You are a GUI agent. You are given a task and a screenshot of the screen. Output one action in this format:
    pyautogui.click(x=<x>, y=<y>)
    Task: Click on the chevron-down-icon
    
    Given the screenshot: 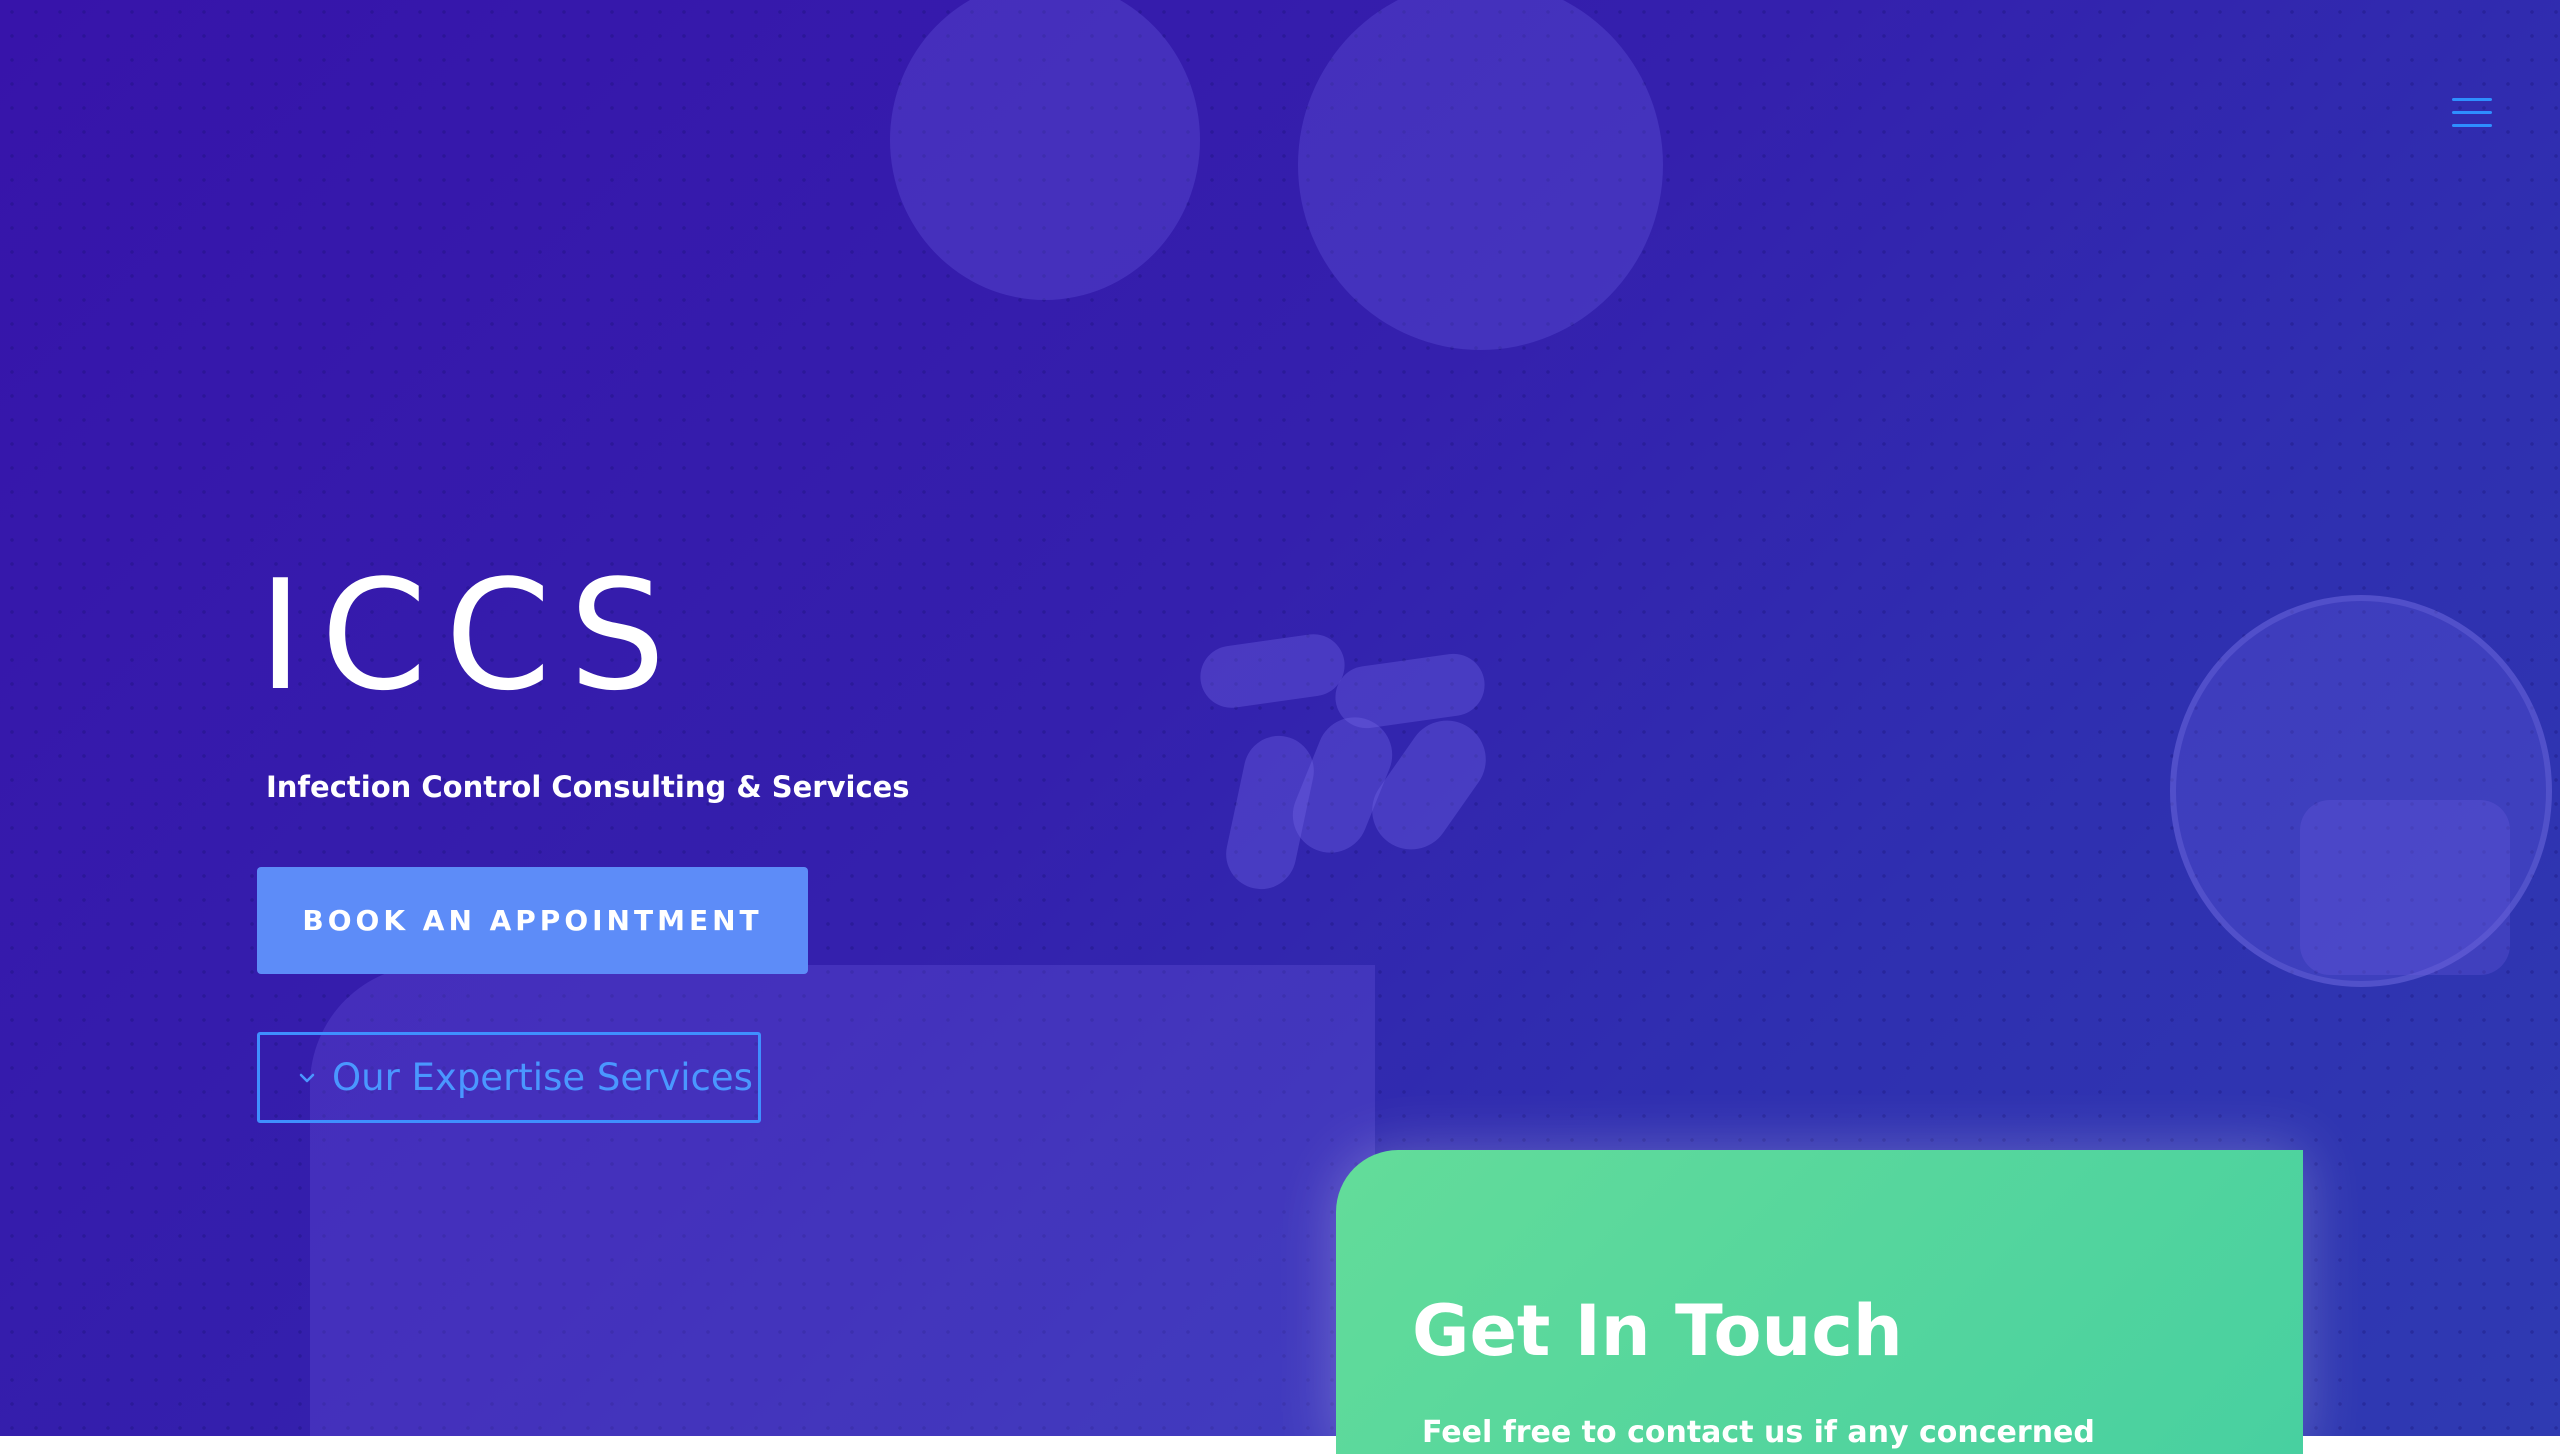 What is the action you would take?
    pyautogui.click(x=307, y=1077)
    